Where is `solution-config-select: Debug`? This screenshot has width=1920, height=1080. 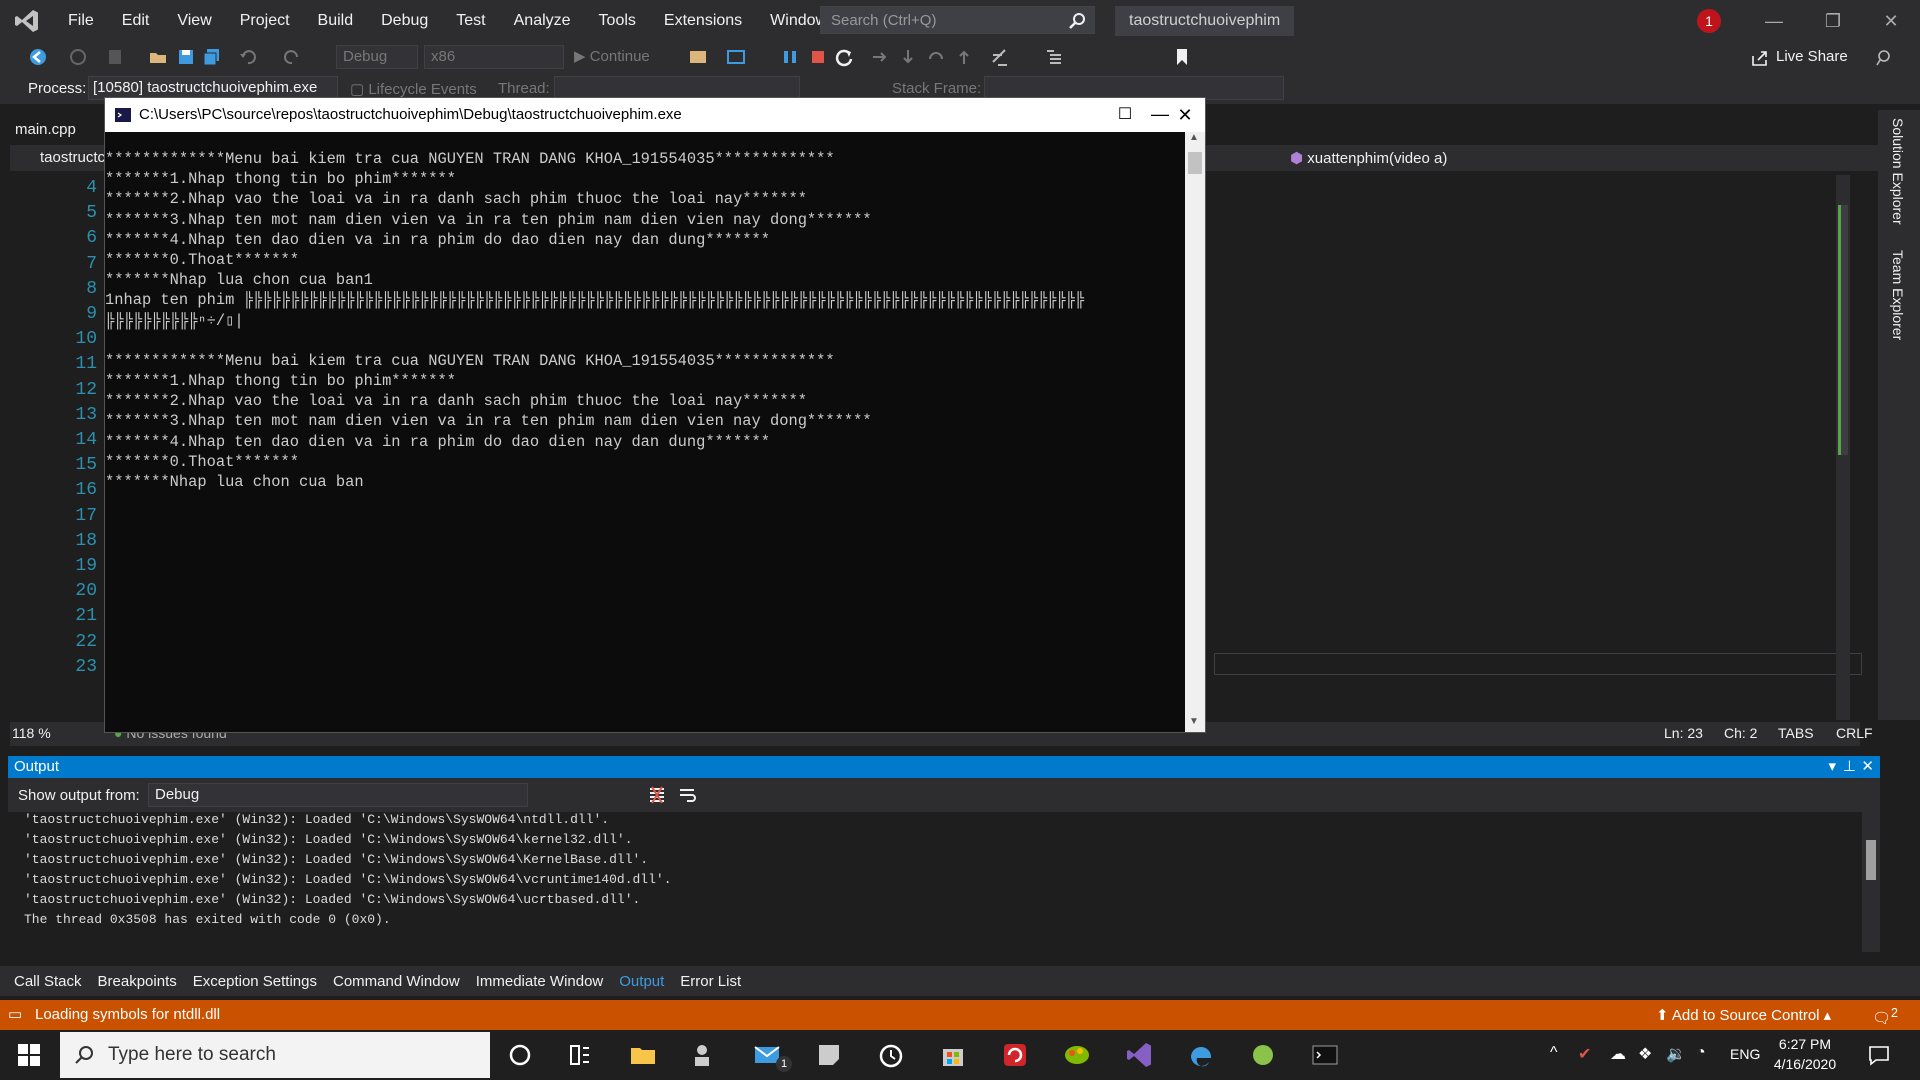 solution-config-select: Debug is located at coordinates (377, 57).